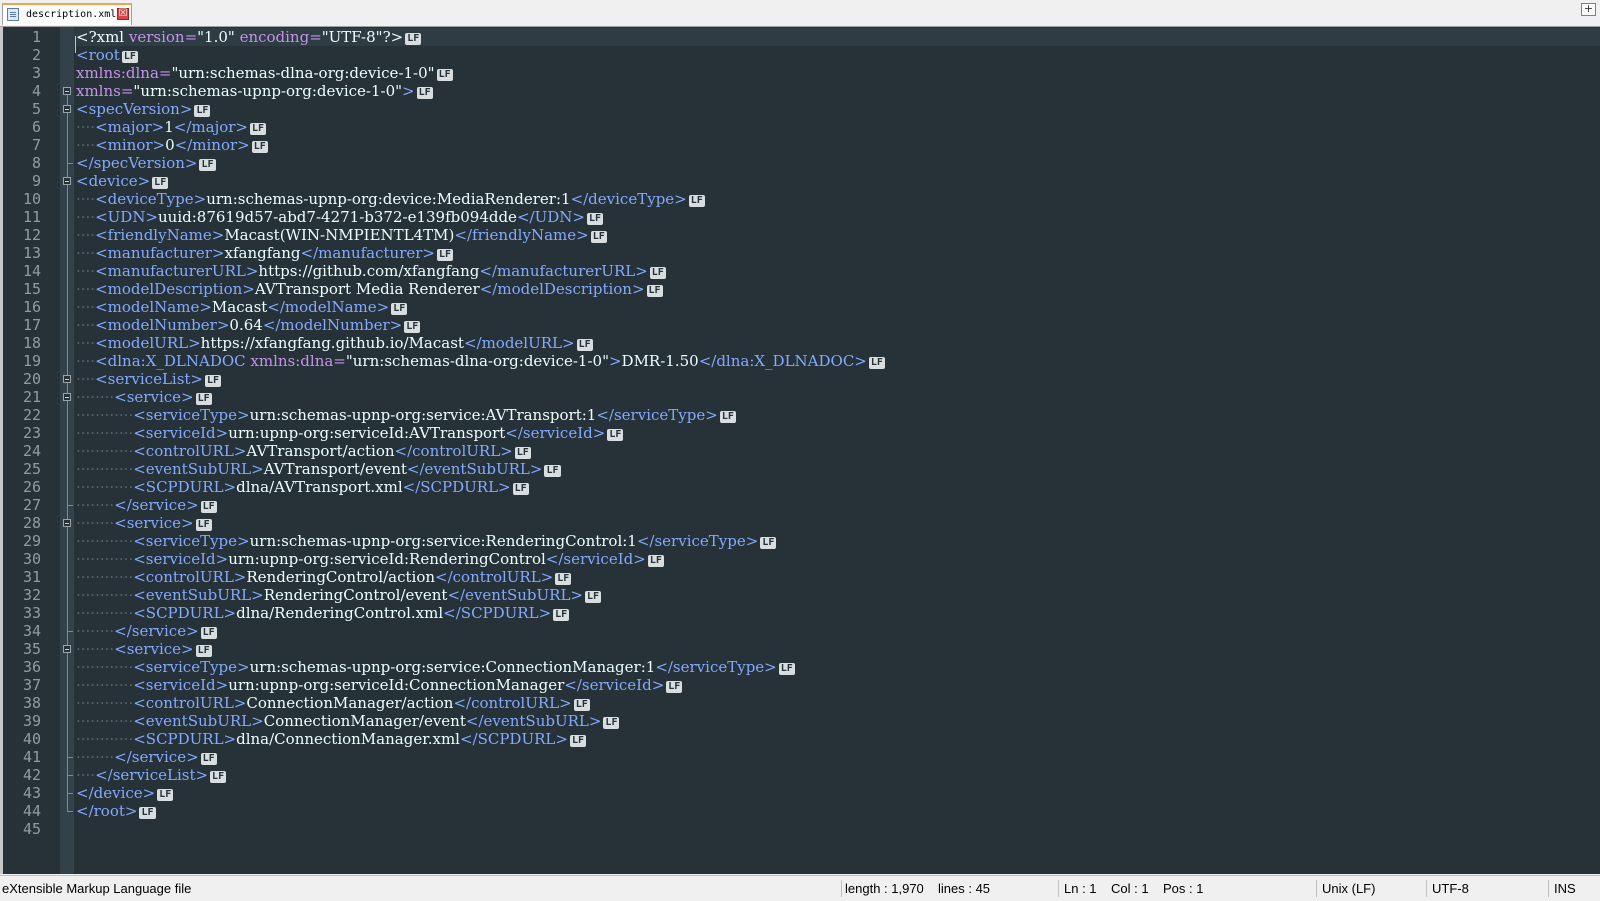  Describe the element at coordinates (248, 325) in the screenshot. I see `code-line: ····<modelNumber>0.64</modelNumber> LF` at that location.